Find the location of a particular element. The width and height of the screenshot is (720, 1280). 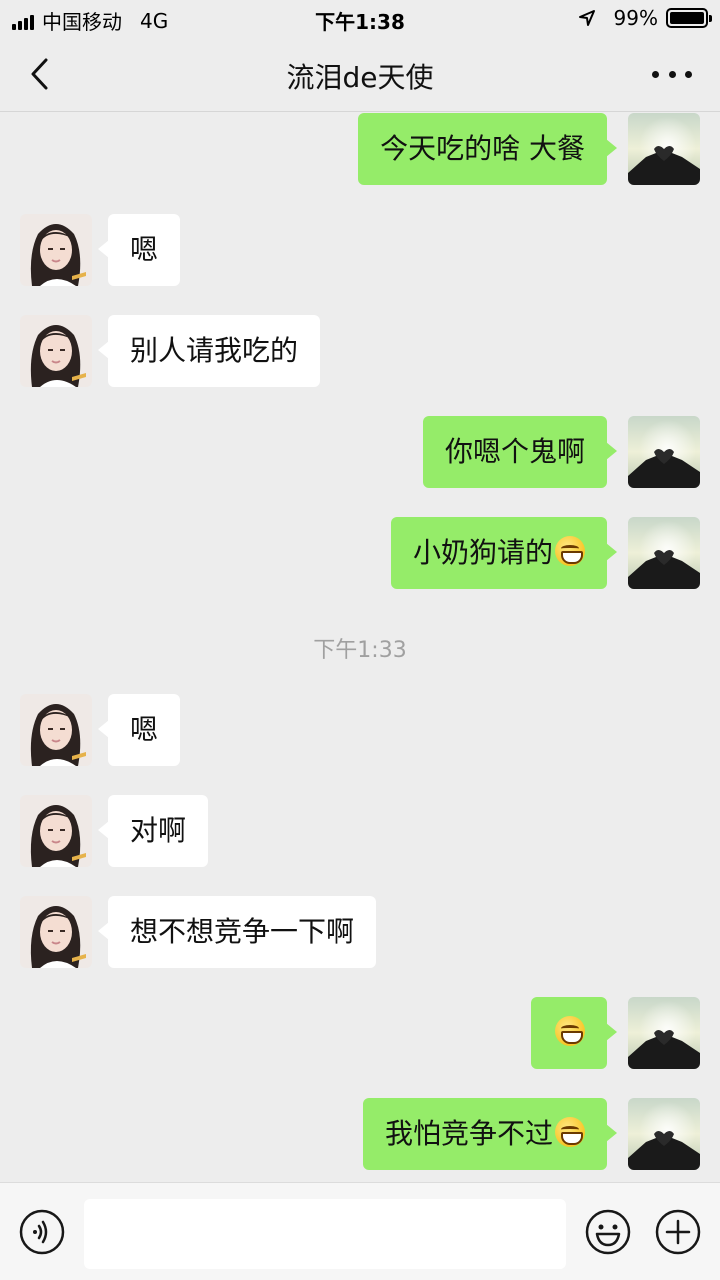

message-text: 你嗯个鬼啊 is located at coordinates (514, 451).